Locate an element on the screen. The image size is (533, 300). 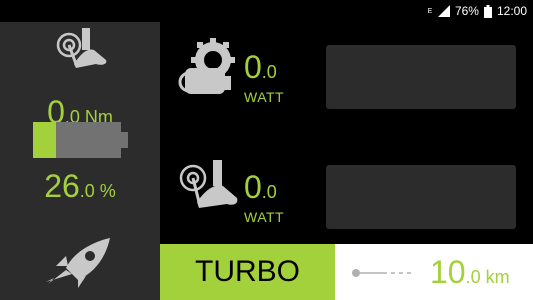
distance-value: 10 is located at coordinates (448, 272).